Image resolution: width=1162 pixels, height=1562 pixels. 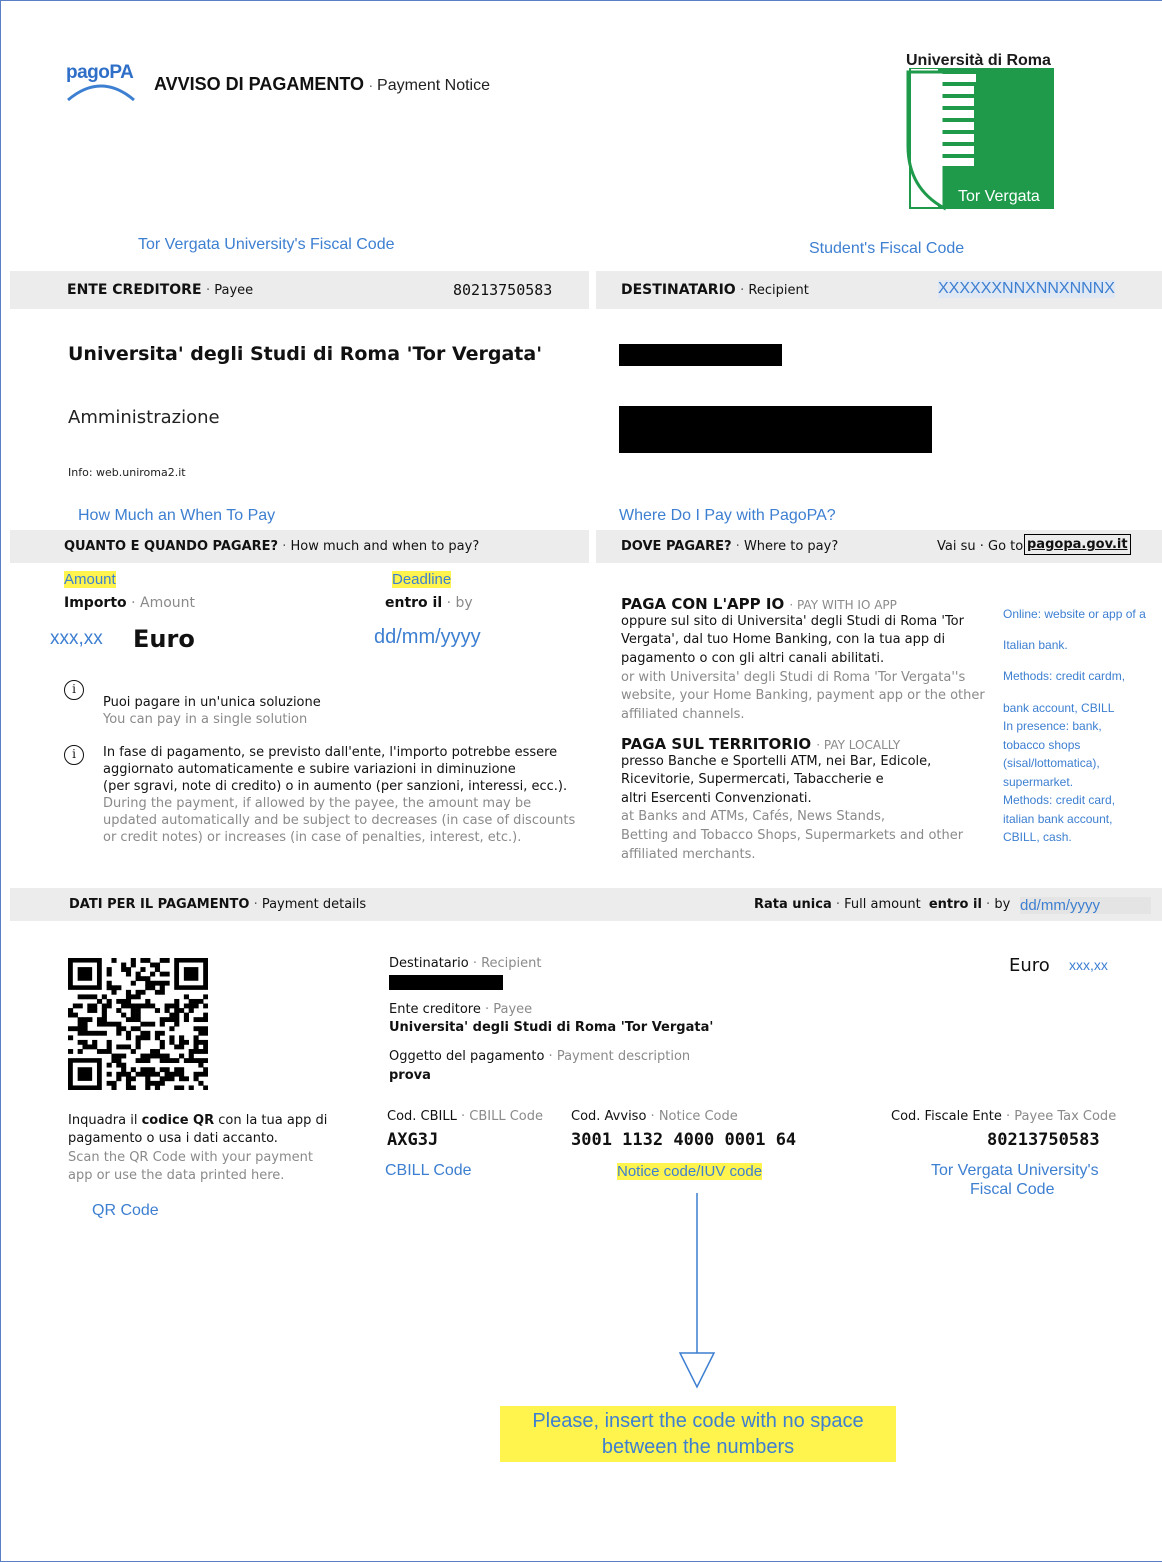 I want to click on student-fiscal-code-annotation: Student's Fiscal Code, so click(x=887, y=248).